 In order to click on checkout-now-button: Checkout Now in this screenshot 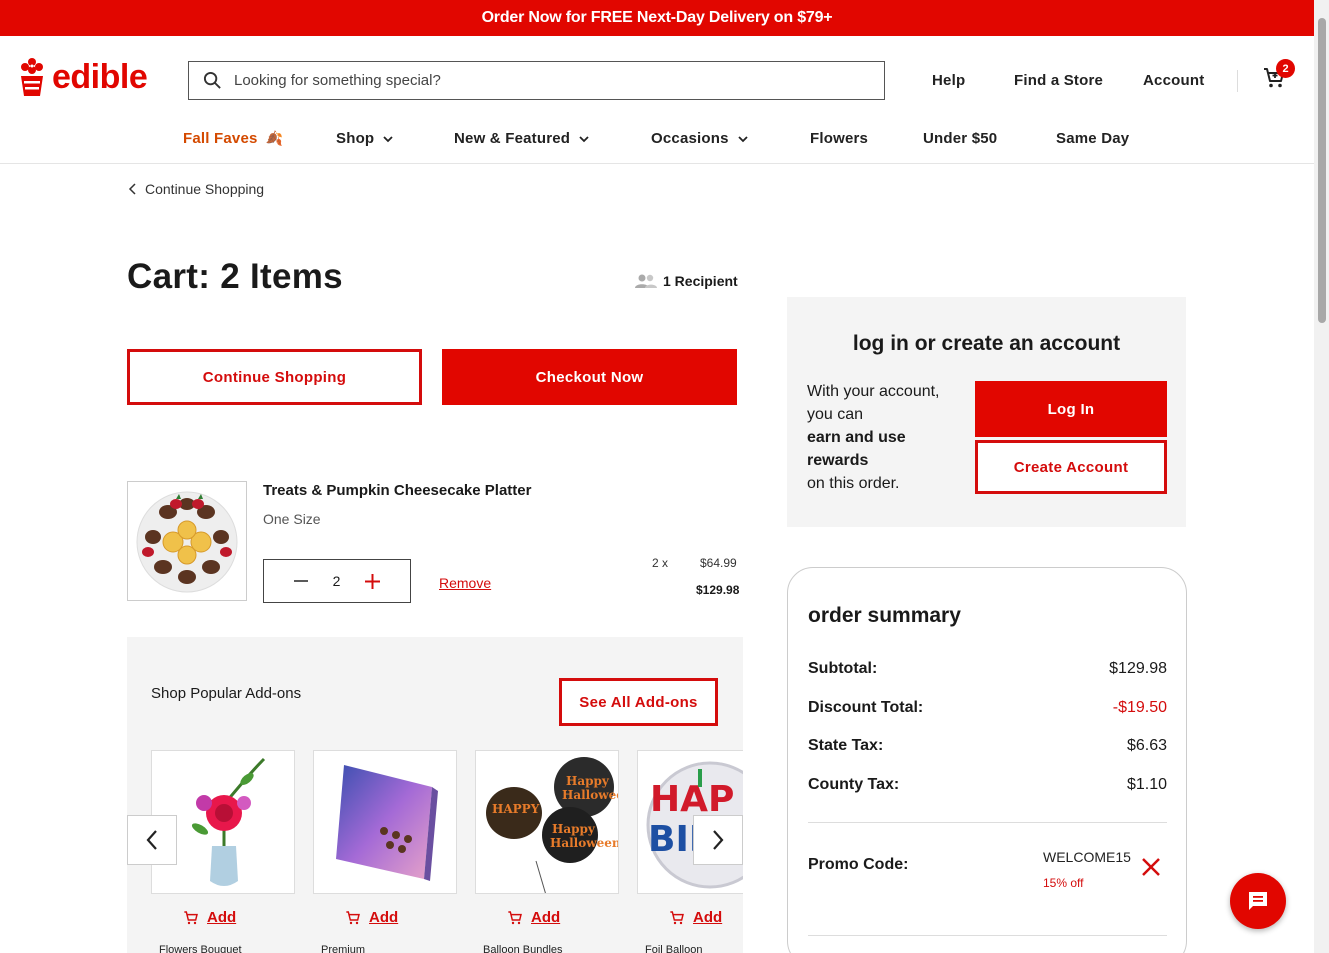, I will do `click(589, 377)`.